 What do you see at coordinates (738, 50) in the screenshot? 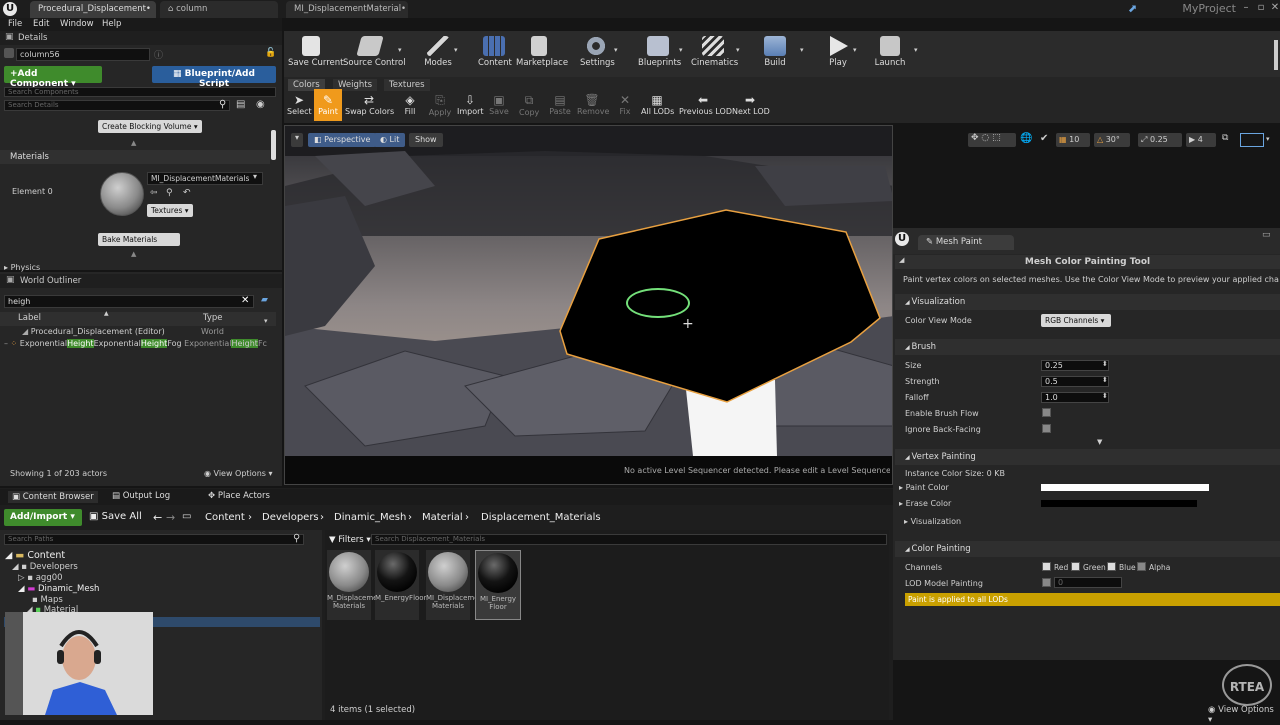
I see `cinematics-dropdown-icon: ▾` at bounding box center [738, 50].